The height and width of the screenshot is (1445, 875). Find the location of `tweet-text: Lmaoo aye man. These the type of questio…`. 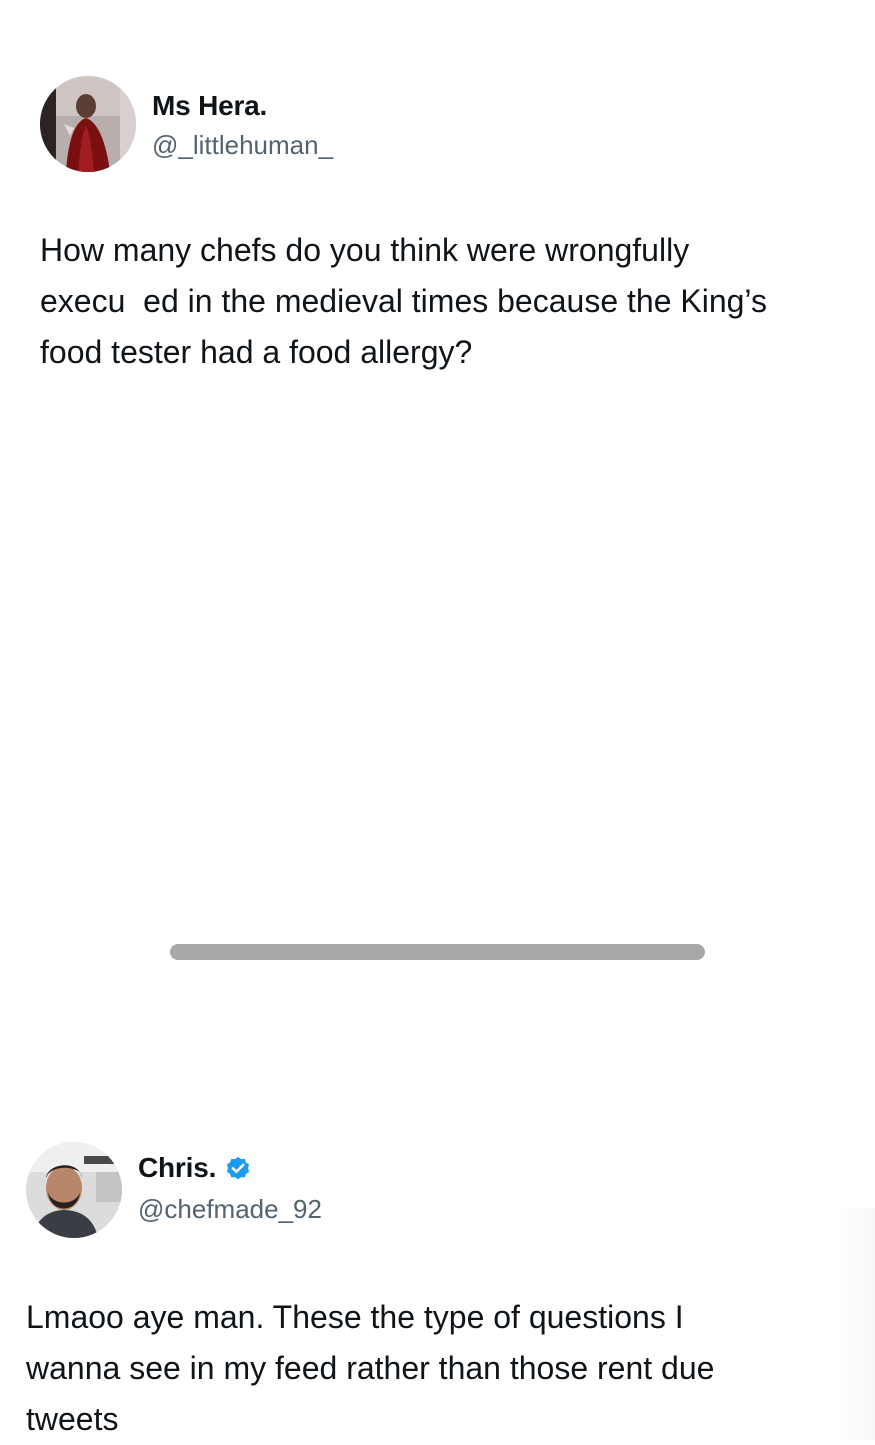

tweet-text: Lmaoo aye man. These the type of questio… is located at coordinates (370, 1368).